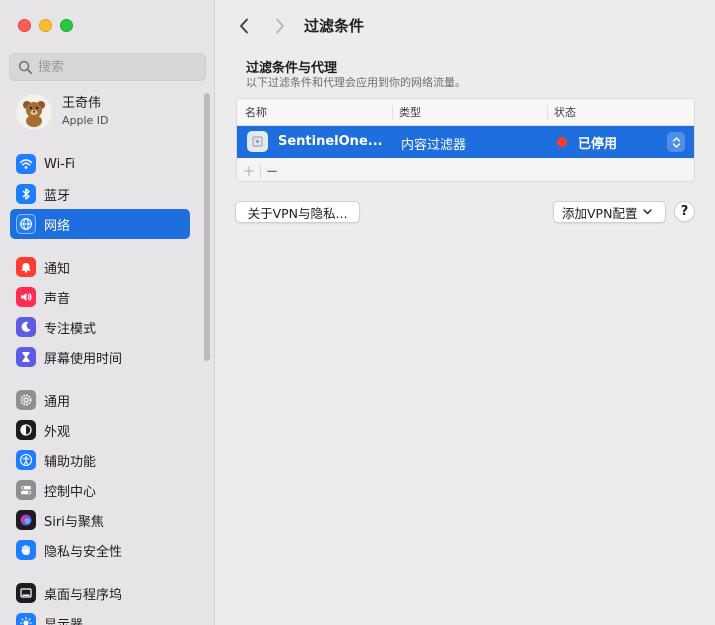  I want to click on display-icon, so click(26, 619).